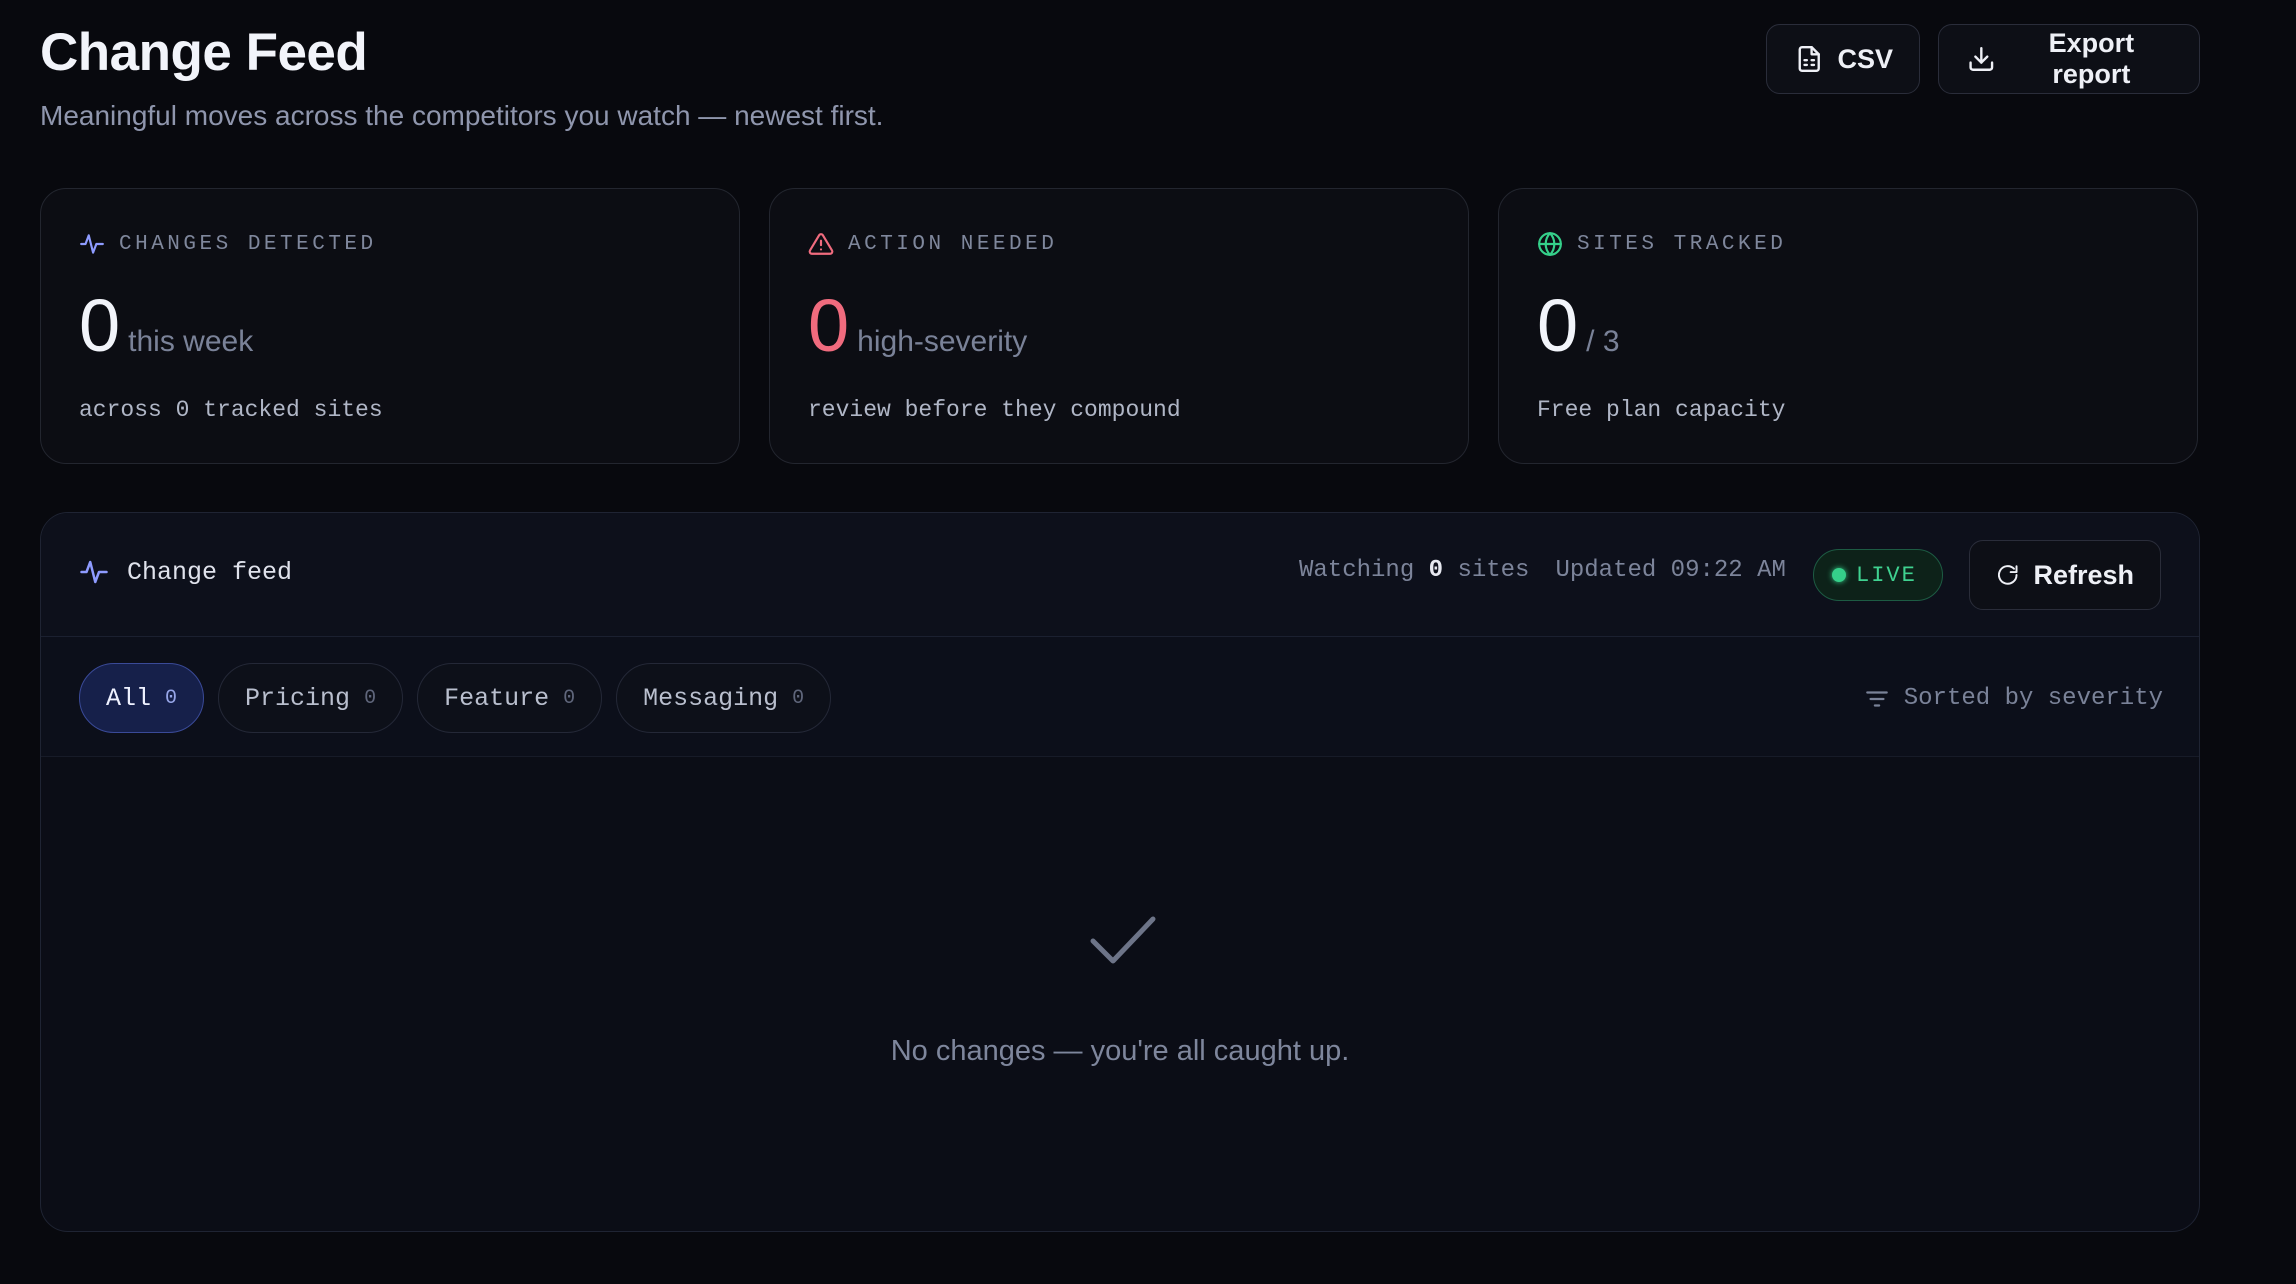 The width and height of the screenshot is (2296, 1284). What do you see at coordinates (231, 410) in the screenshot?
I see `stat-description: across 0 tracked sites` at bounding box center [231, 410].